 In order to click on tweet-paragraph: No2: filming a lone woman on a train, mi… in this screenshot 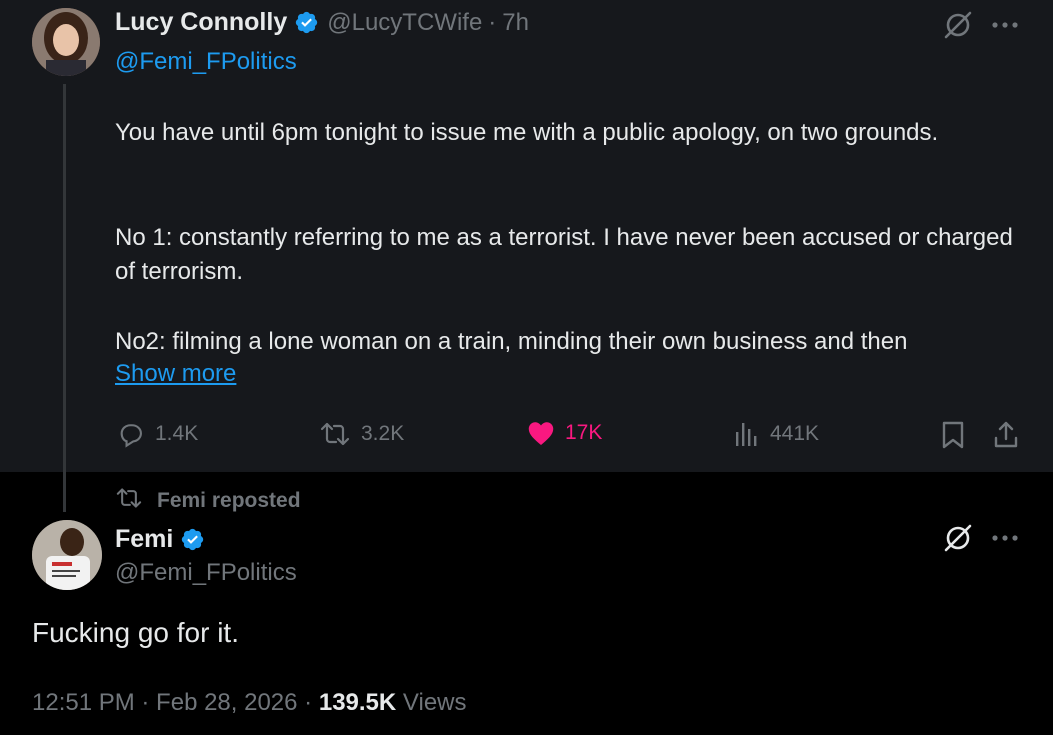, I will do `click(511, 341)`.